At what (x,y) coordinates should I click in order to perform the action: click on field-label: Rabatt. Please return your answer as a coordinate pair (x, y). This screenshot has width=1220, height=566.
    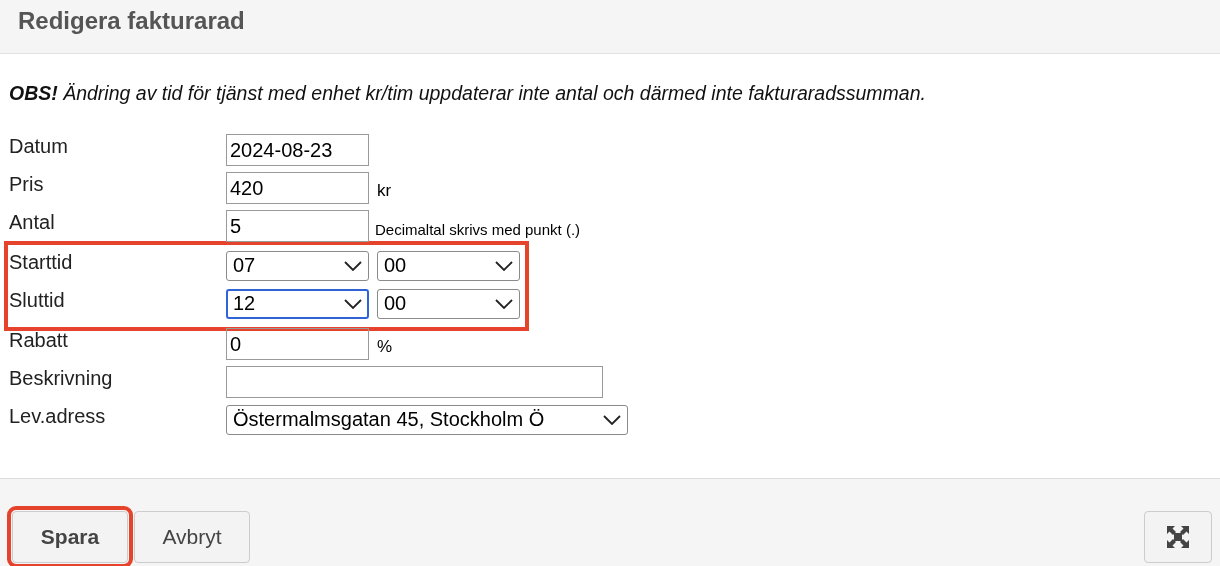
    Looking at the image, I should click on (38, 340).